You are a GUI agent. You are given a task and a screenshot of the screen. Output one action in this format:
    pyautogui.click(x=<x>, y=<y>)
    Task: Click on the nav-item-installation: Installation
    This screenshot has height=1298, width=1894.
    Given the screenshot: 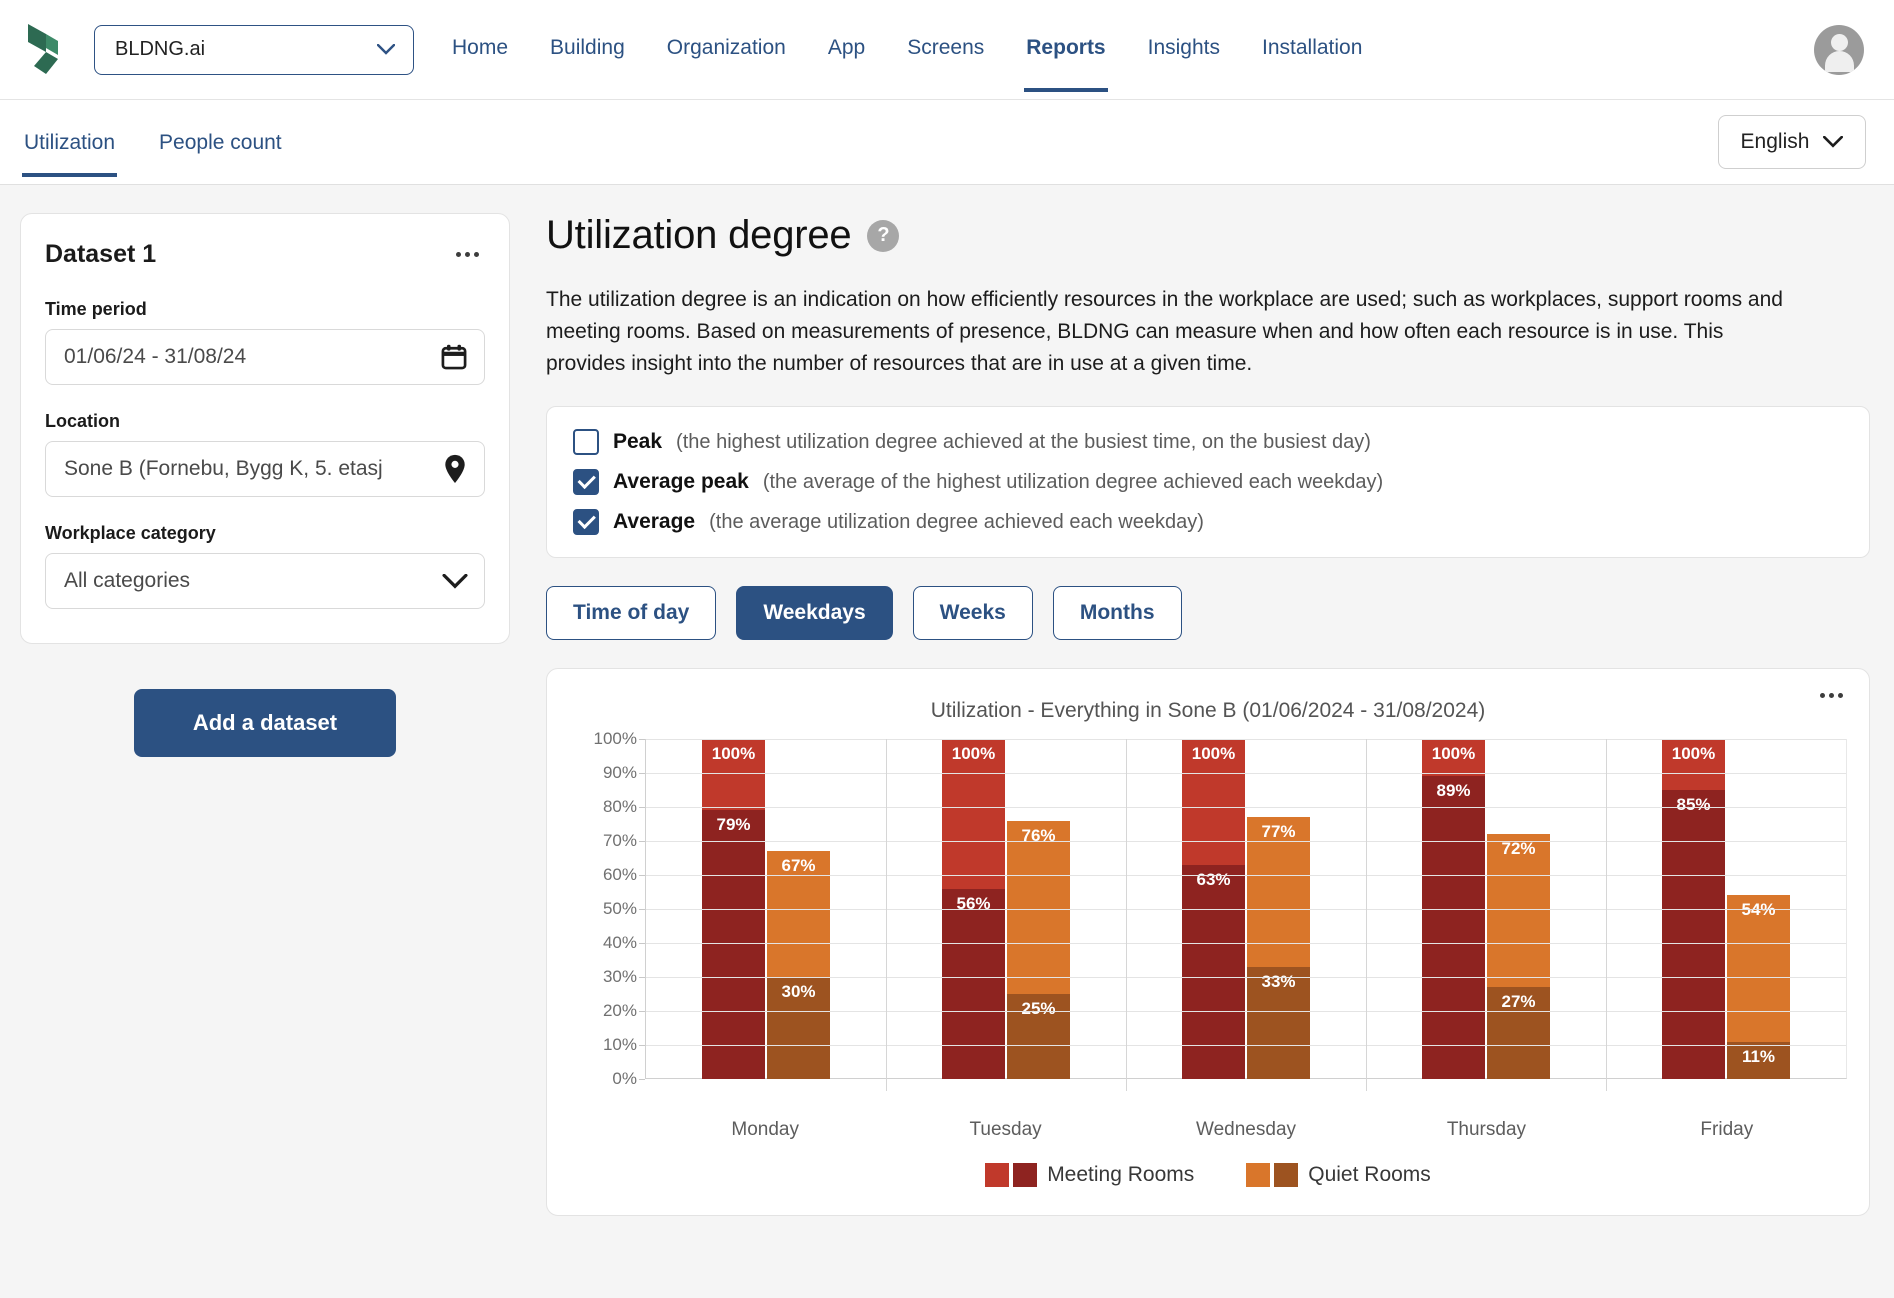 What is the action you would take?
    pyautogui.click(x=1312, y=50)
    